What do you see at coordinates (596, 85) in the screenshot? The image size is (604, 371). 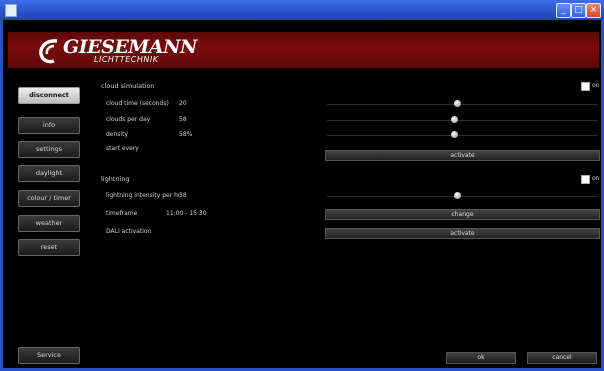 I see `cloud-on-label: on` at bounding box center [596, 85].